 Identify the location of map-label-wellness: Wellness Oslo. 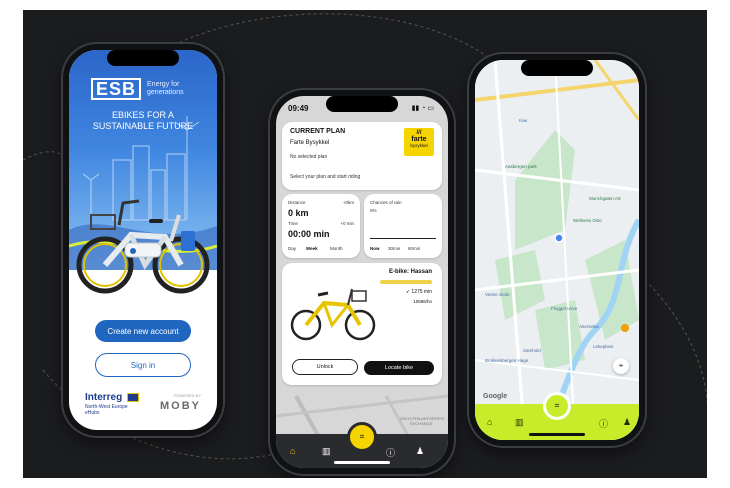
(587, 220).